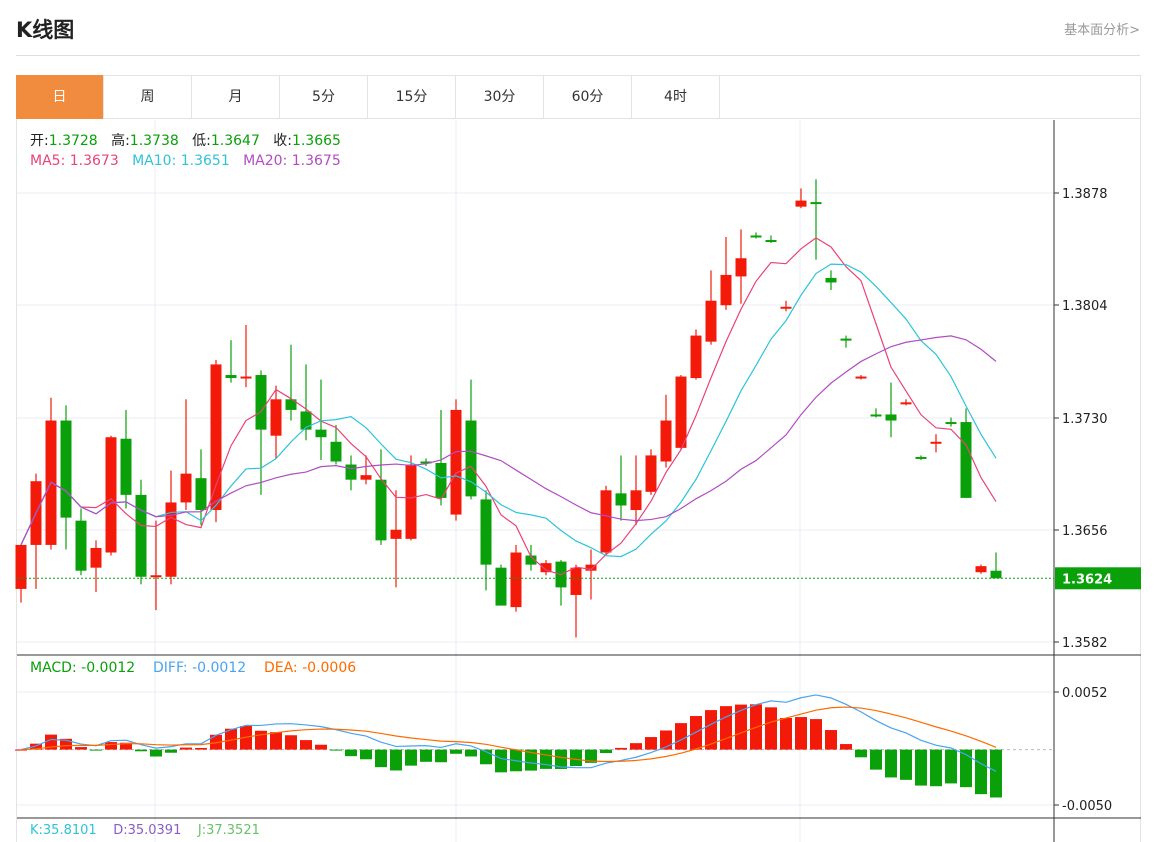 Image resolution: width=1170 pixels, height=842 pixels. I want to click on d-label: D:, so click(120, 830).